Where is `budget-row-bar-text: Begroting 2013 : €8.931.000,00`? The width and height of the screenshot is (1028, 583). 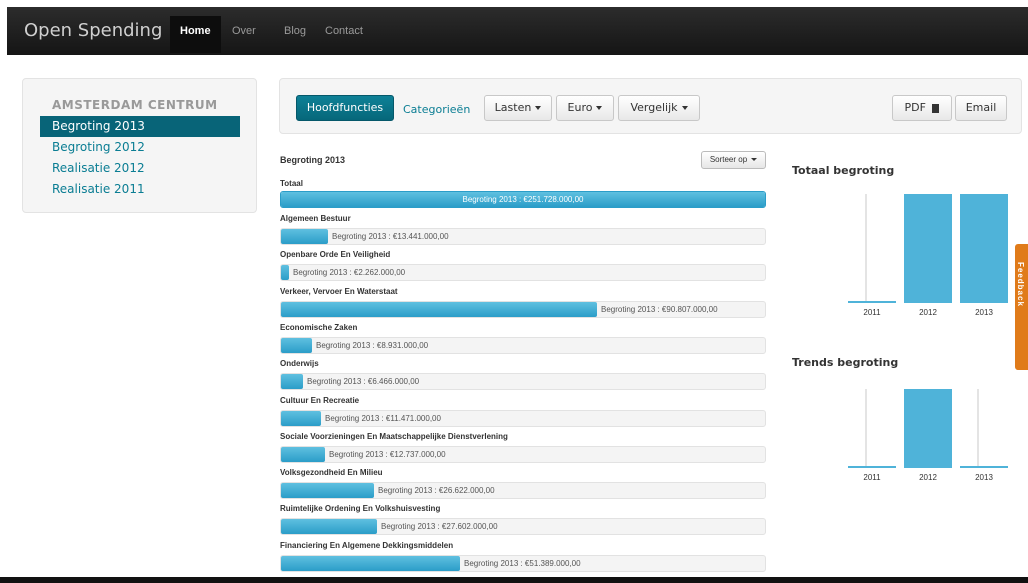 budget-row-bar-text: Begroting 2013 : €8.931.000,00 is located at coordinates (372, 345).